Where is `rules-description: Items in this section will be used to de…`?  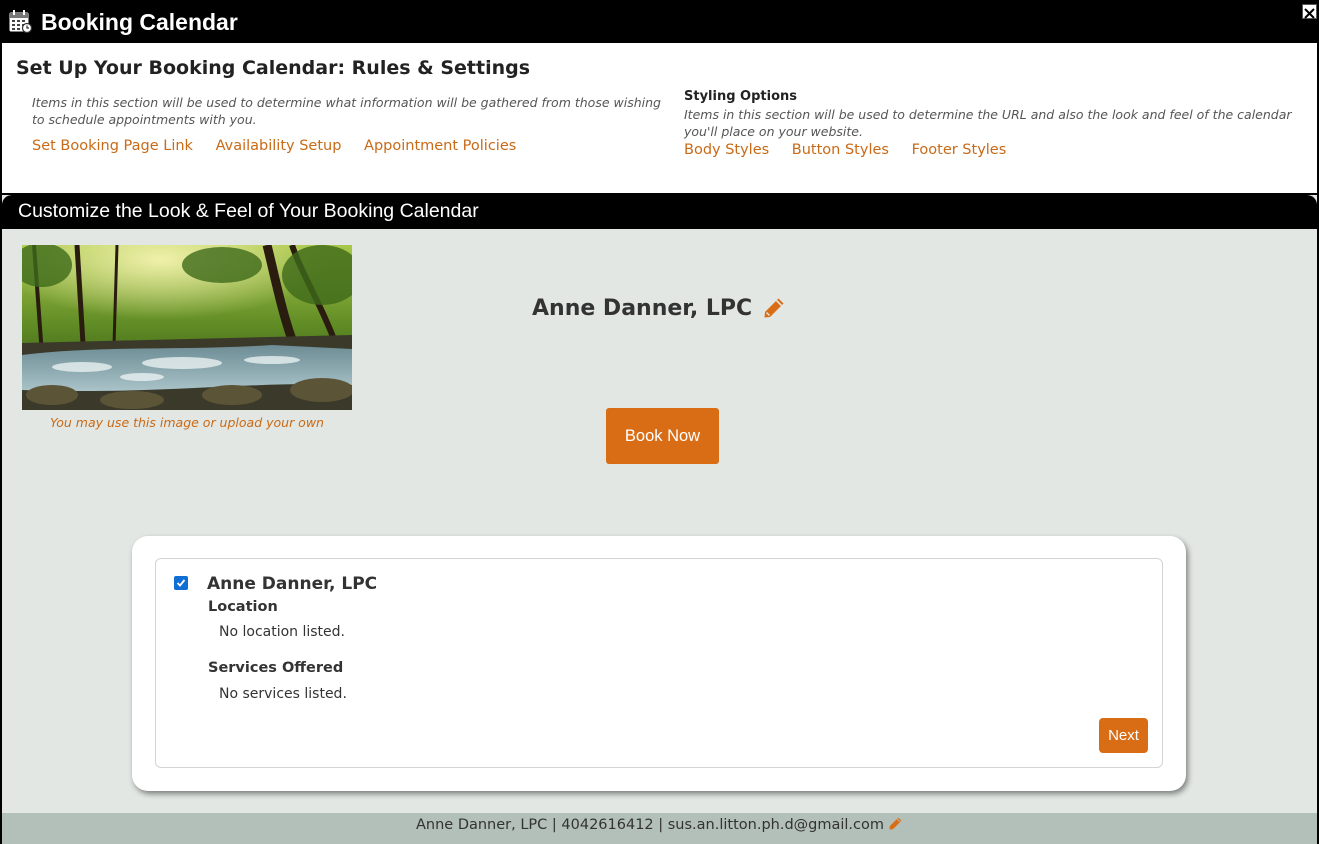
rules-description: Items in this section will be used to de… is located at coordinates (346, 111).